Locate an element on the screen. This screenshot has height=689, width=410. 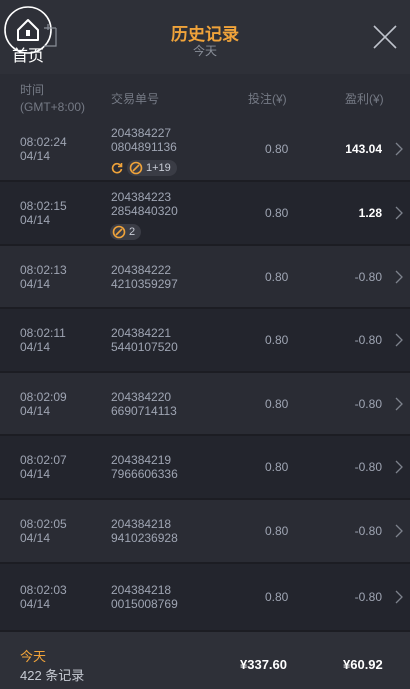
row-order: 204384219 7966606336 is located at coordinates (144, 467).